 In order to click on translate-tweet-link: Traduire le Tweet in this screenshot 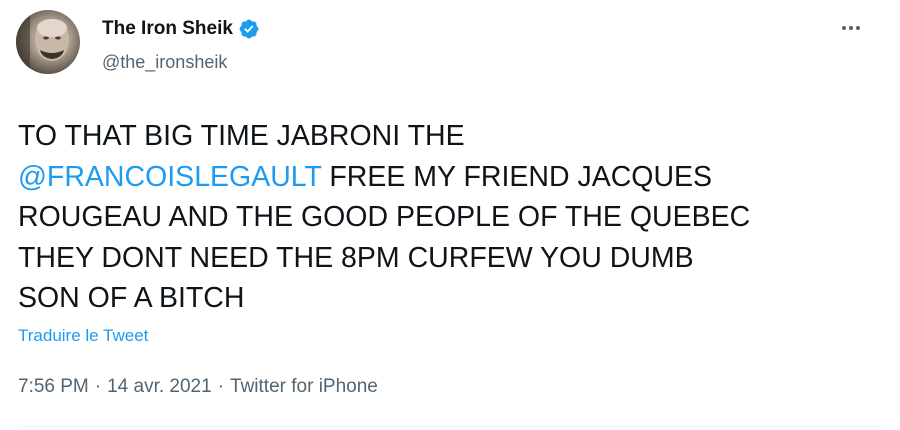, I will do `click(83, 336)`.